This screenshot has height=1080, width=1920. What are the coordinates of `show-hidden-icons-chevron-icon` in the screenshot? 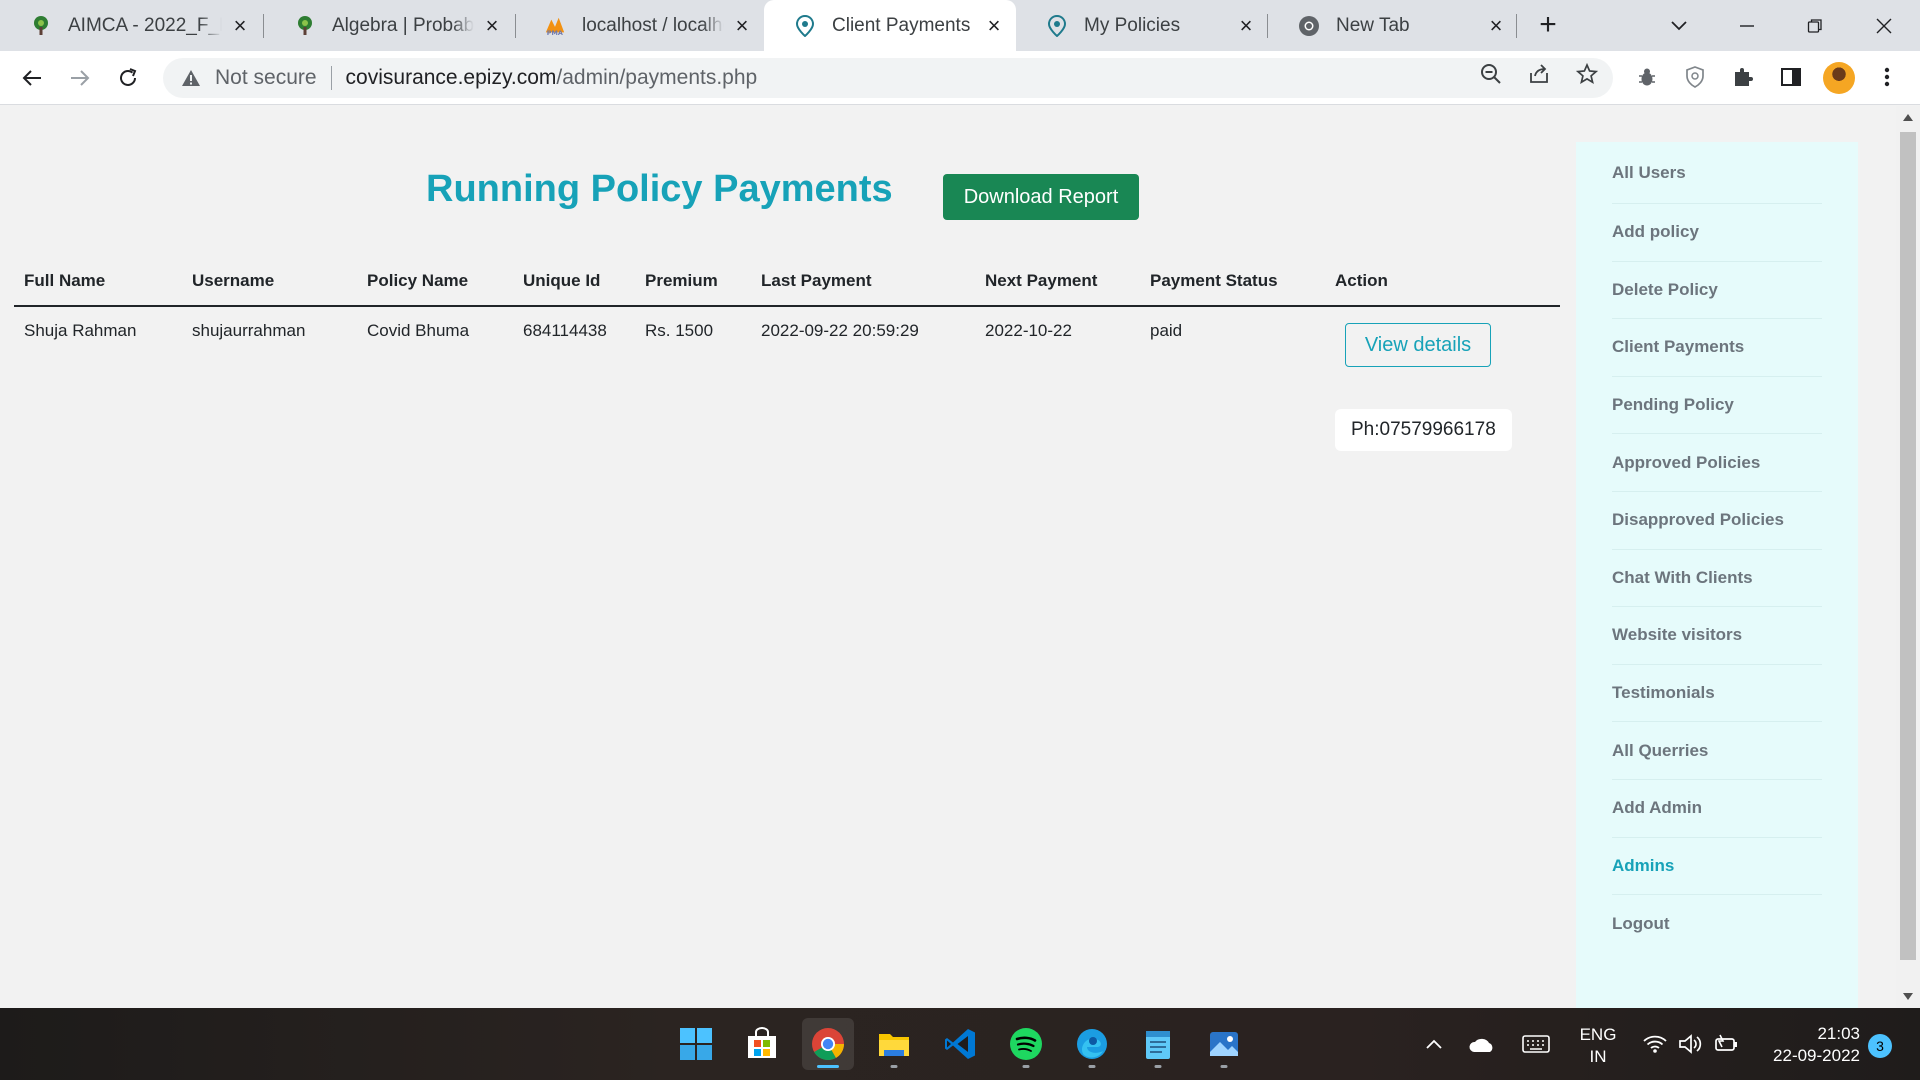 It's located at (1434, 1044).